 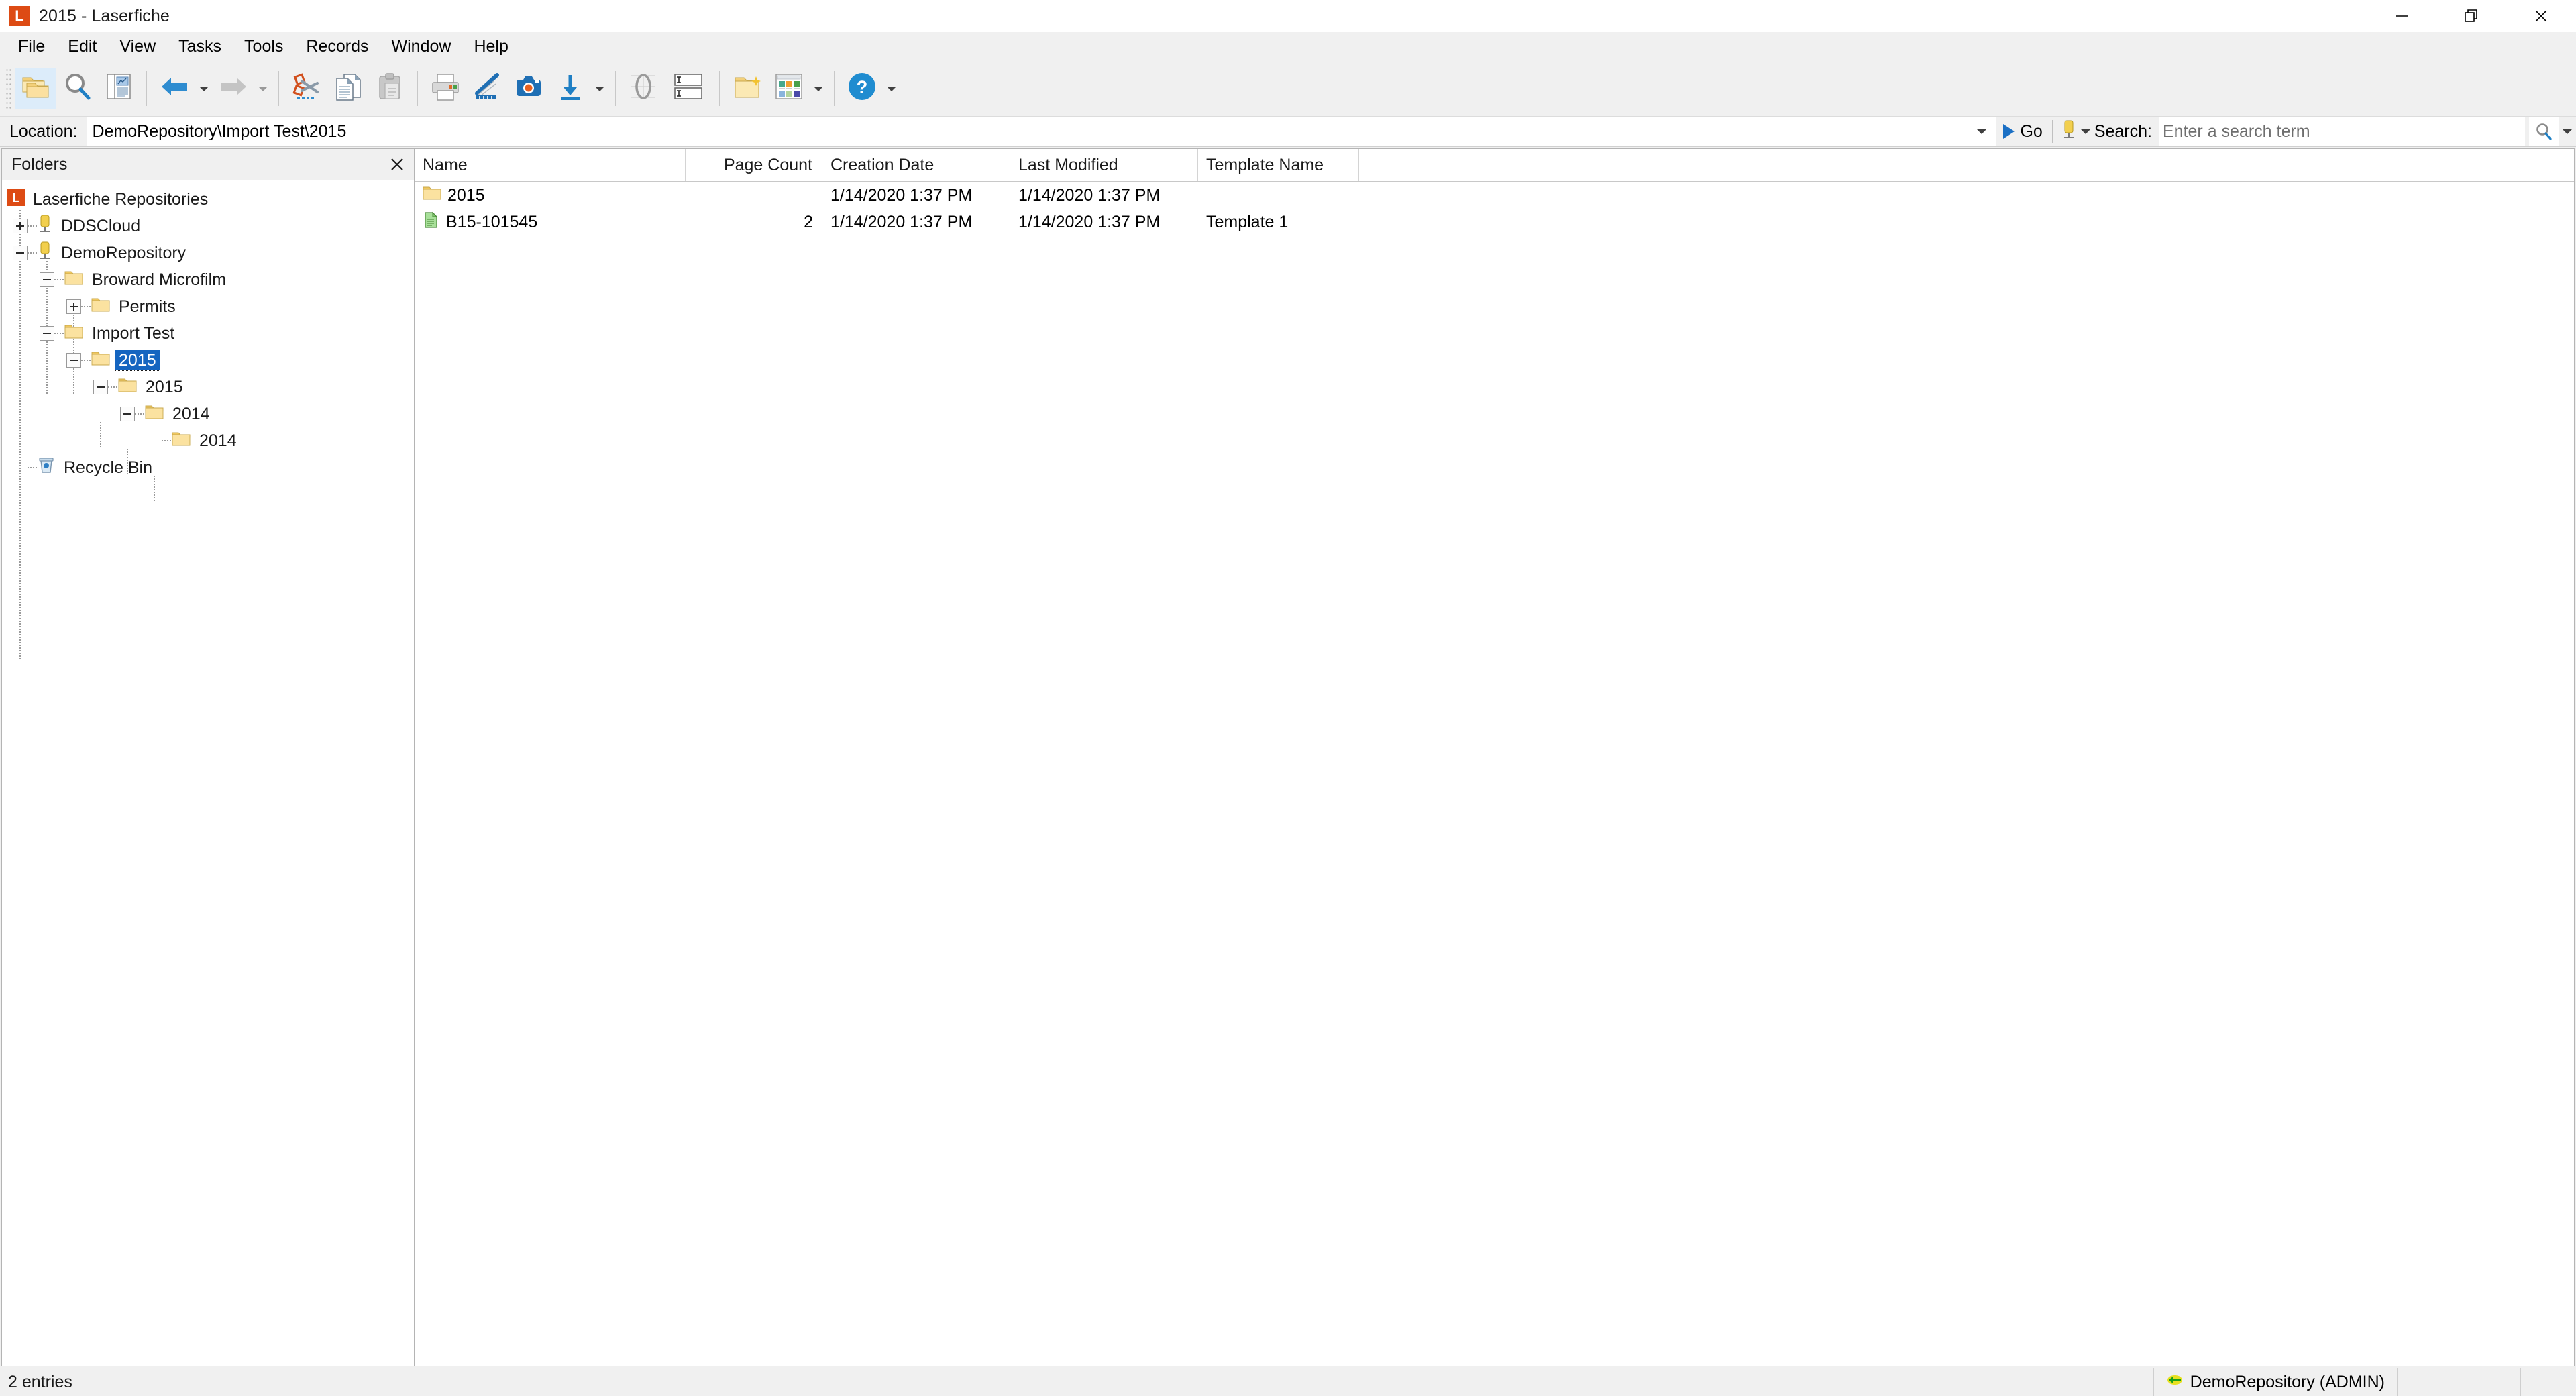 I want to click on help-dropdown, so click(x=891, y=88).